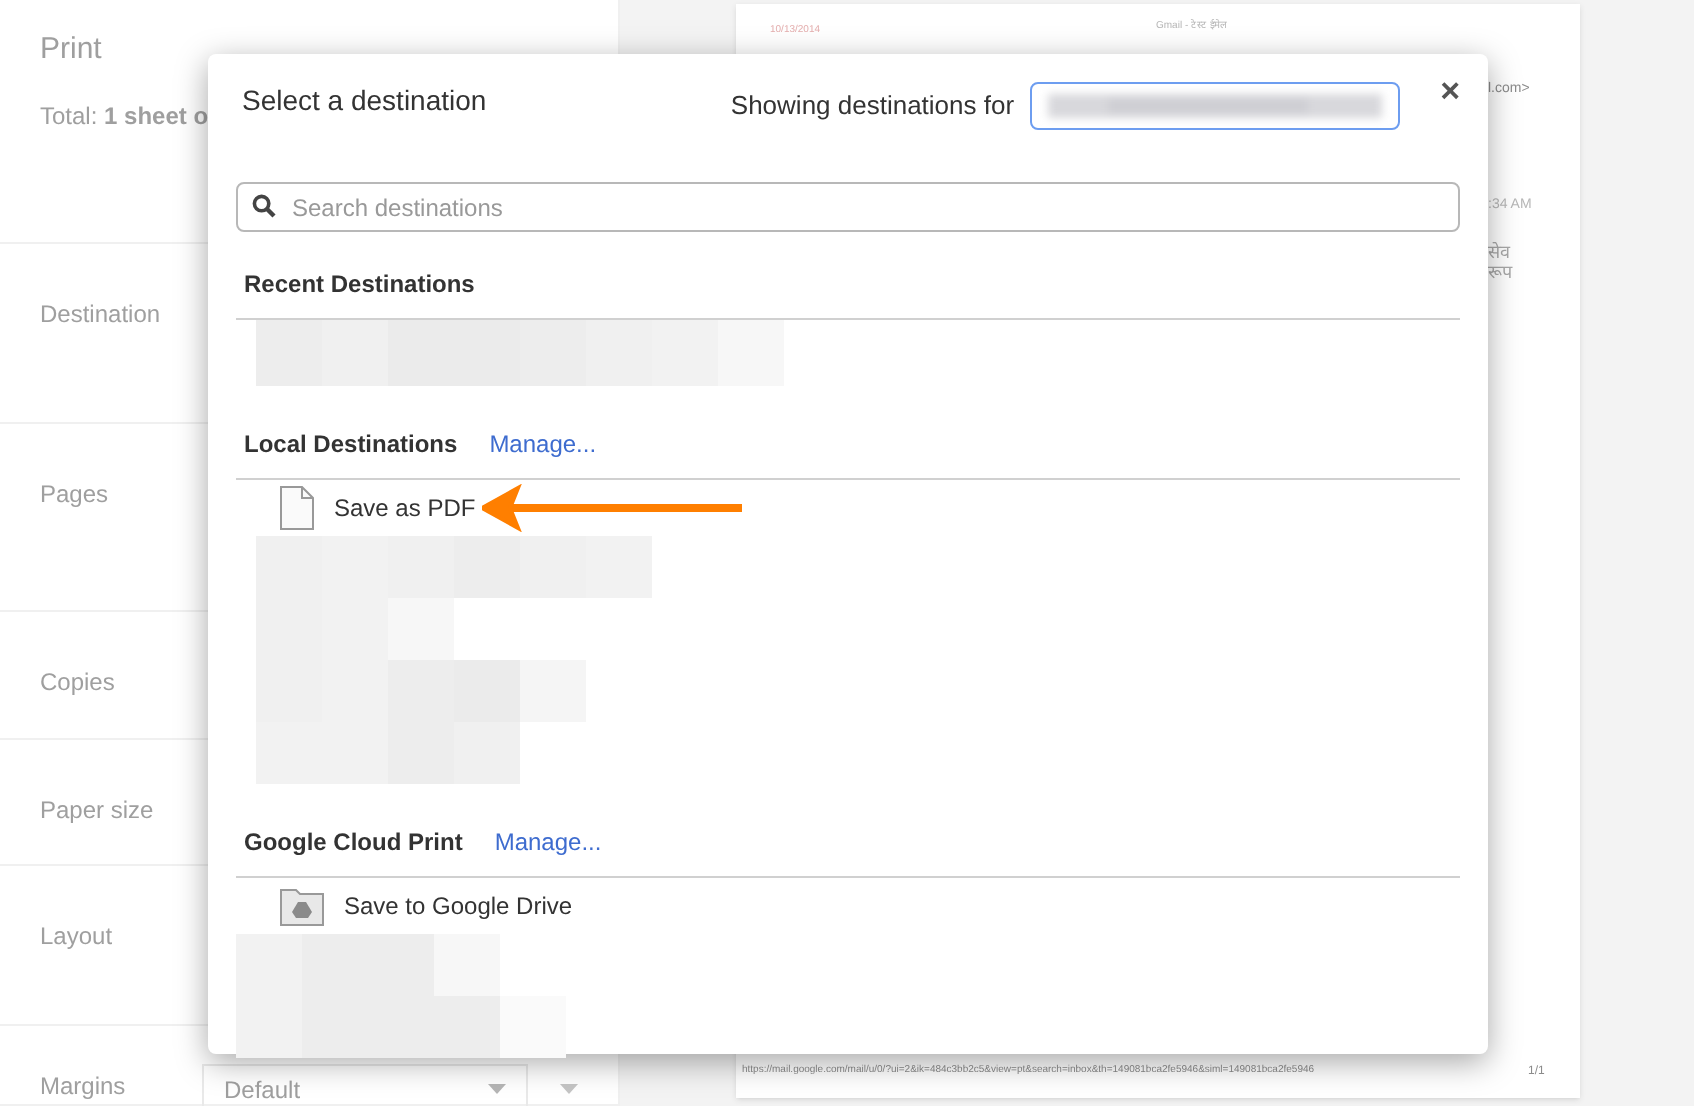 This screenshot has width=1694, height=1106. Describe the element at coordinates (848, 207) in the screenshot. I see `search-field: Search destinations` at that location.